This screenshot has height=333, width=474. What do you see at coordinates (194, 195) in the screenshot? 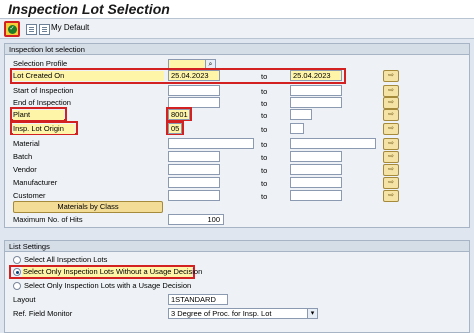
I see `customer-from-input` at bounding box center [194, 195].